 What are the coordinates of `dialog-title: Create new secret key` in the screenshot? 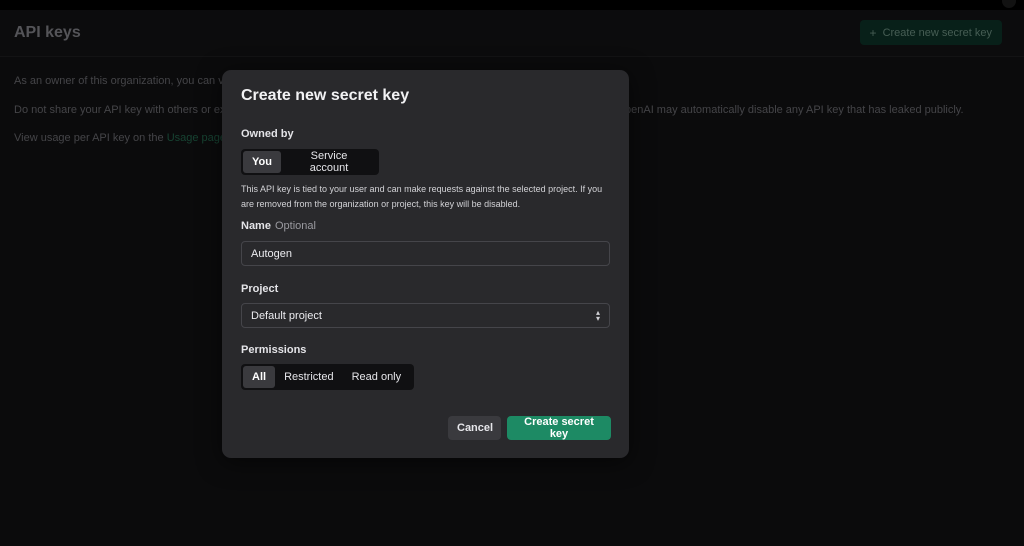 It's located at (325, 95).